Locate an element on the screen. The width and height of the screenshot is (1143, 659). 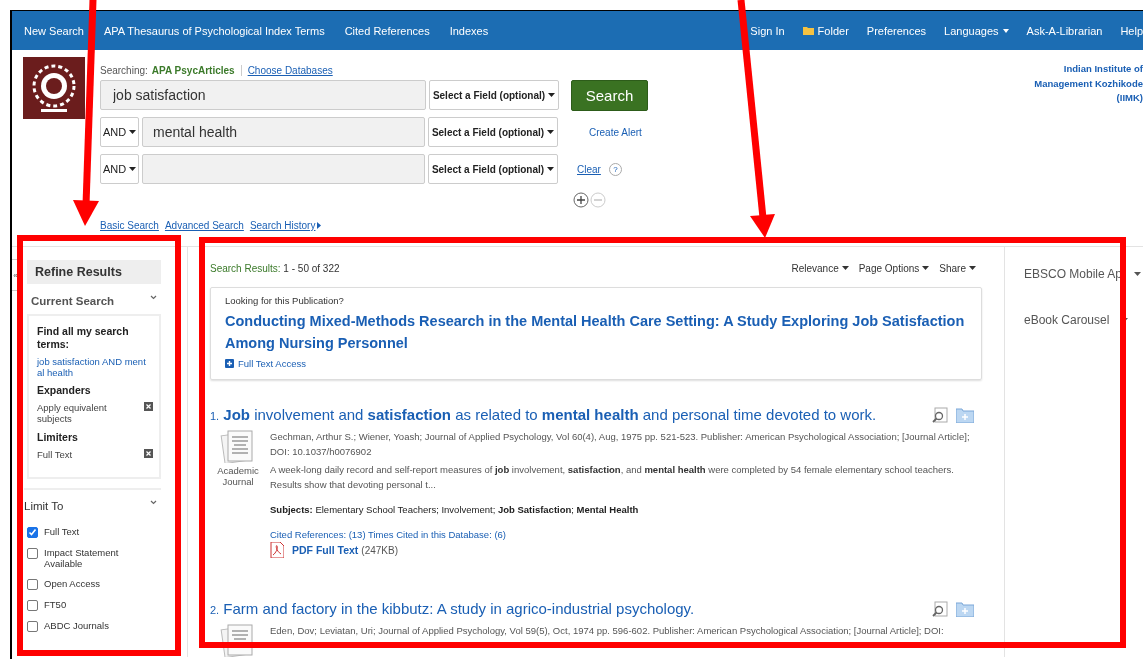
checkbox-label: Full Text is located at coordinates (62, 531).